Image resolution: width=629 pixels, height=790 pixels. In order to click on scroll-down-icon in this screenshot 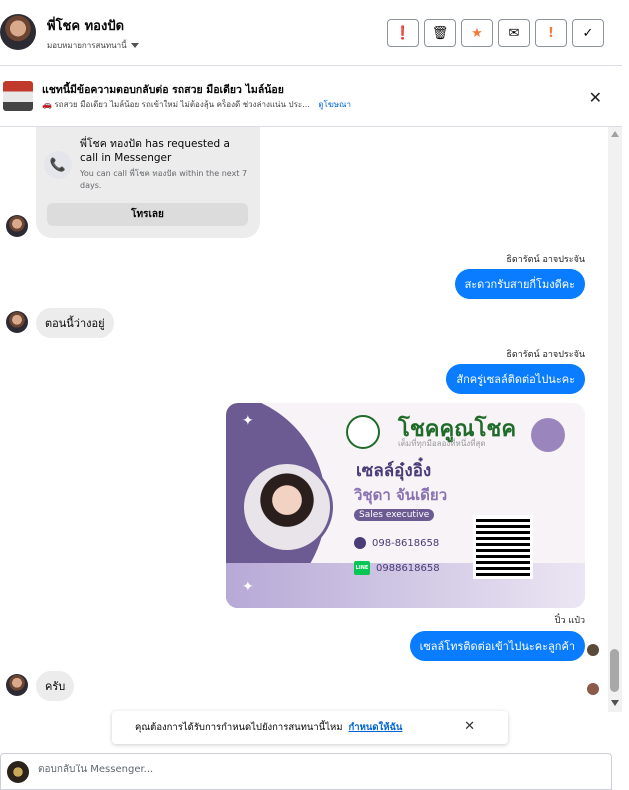, I will do `click(615, 703)`.